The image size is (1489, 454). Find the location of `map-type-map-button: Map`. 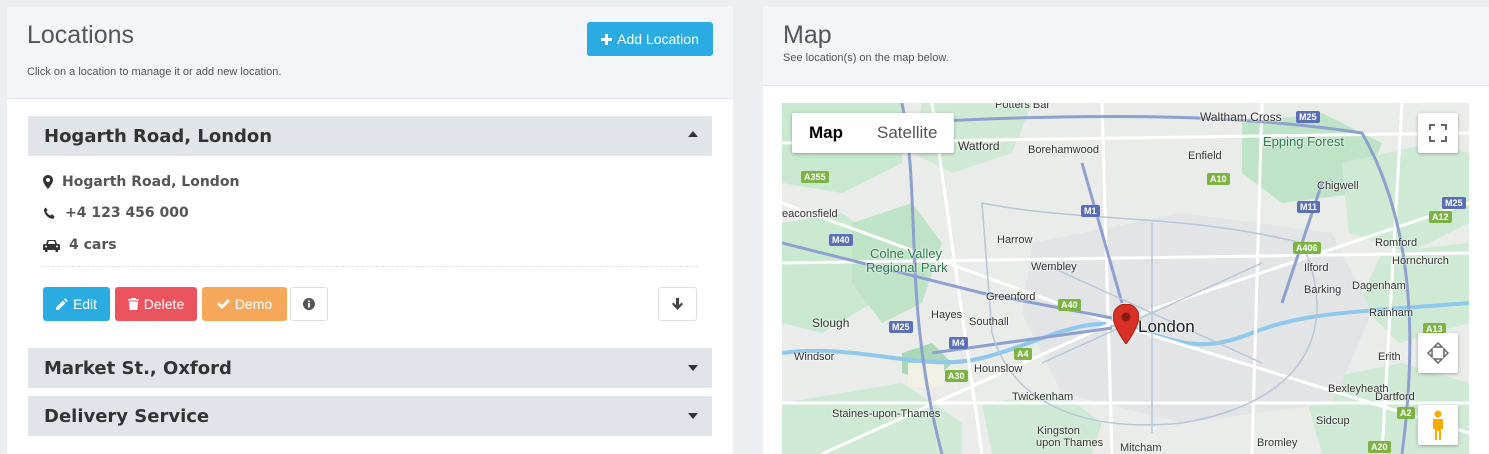

map-type-map-button: Map is located at coordinates (826, 133).